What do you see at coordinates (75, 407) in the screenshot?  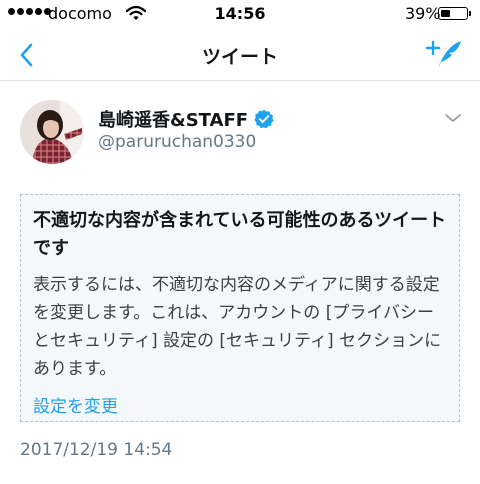 I see `change-settings-link: 設定を変更` at bounding box center [75, 407].